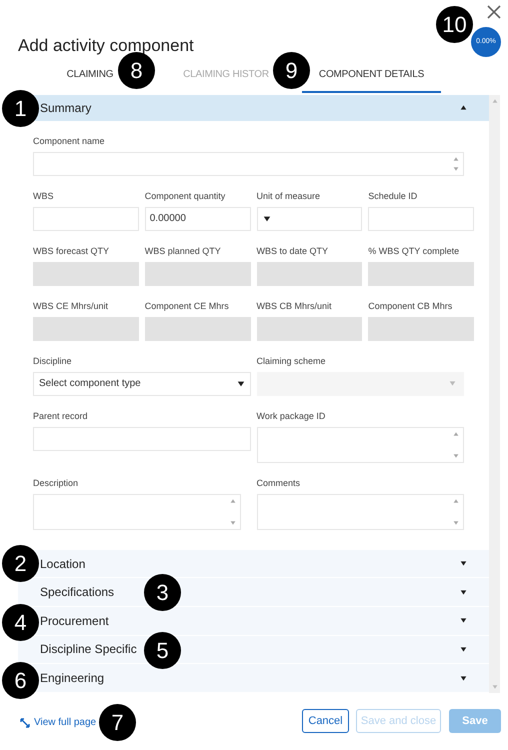  Describe the element at coordinates (393, 196) in the screenshot. I see `field-label: Schedule ID` at that location.